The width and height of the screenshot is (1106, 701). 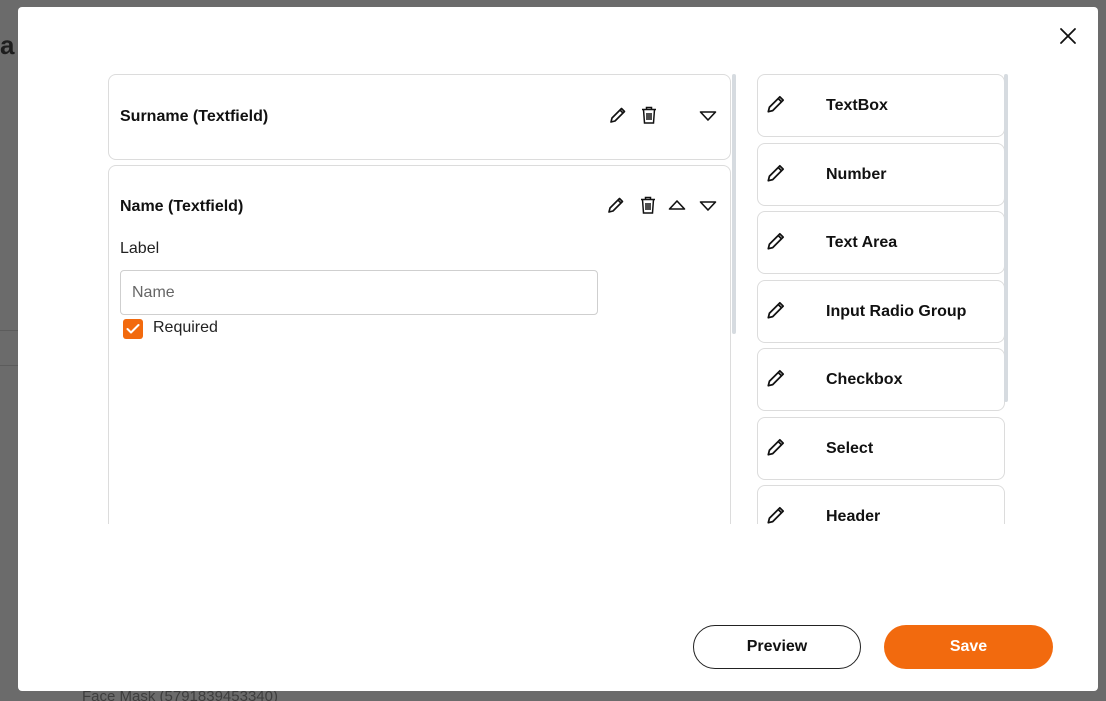 What do you see at coordinates (881, 504) in the screenshot?
I see `palette-item-header: Header` at bounding box center [881, 504].